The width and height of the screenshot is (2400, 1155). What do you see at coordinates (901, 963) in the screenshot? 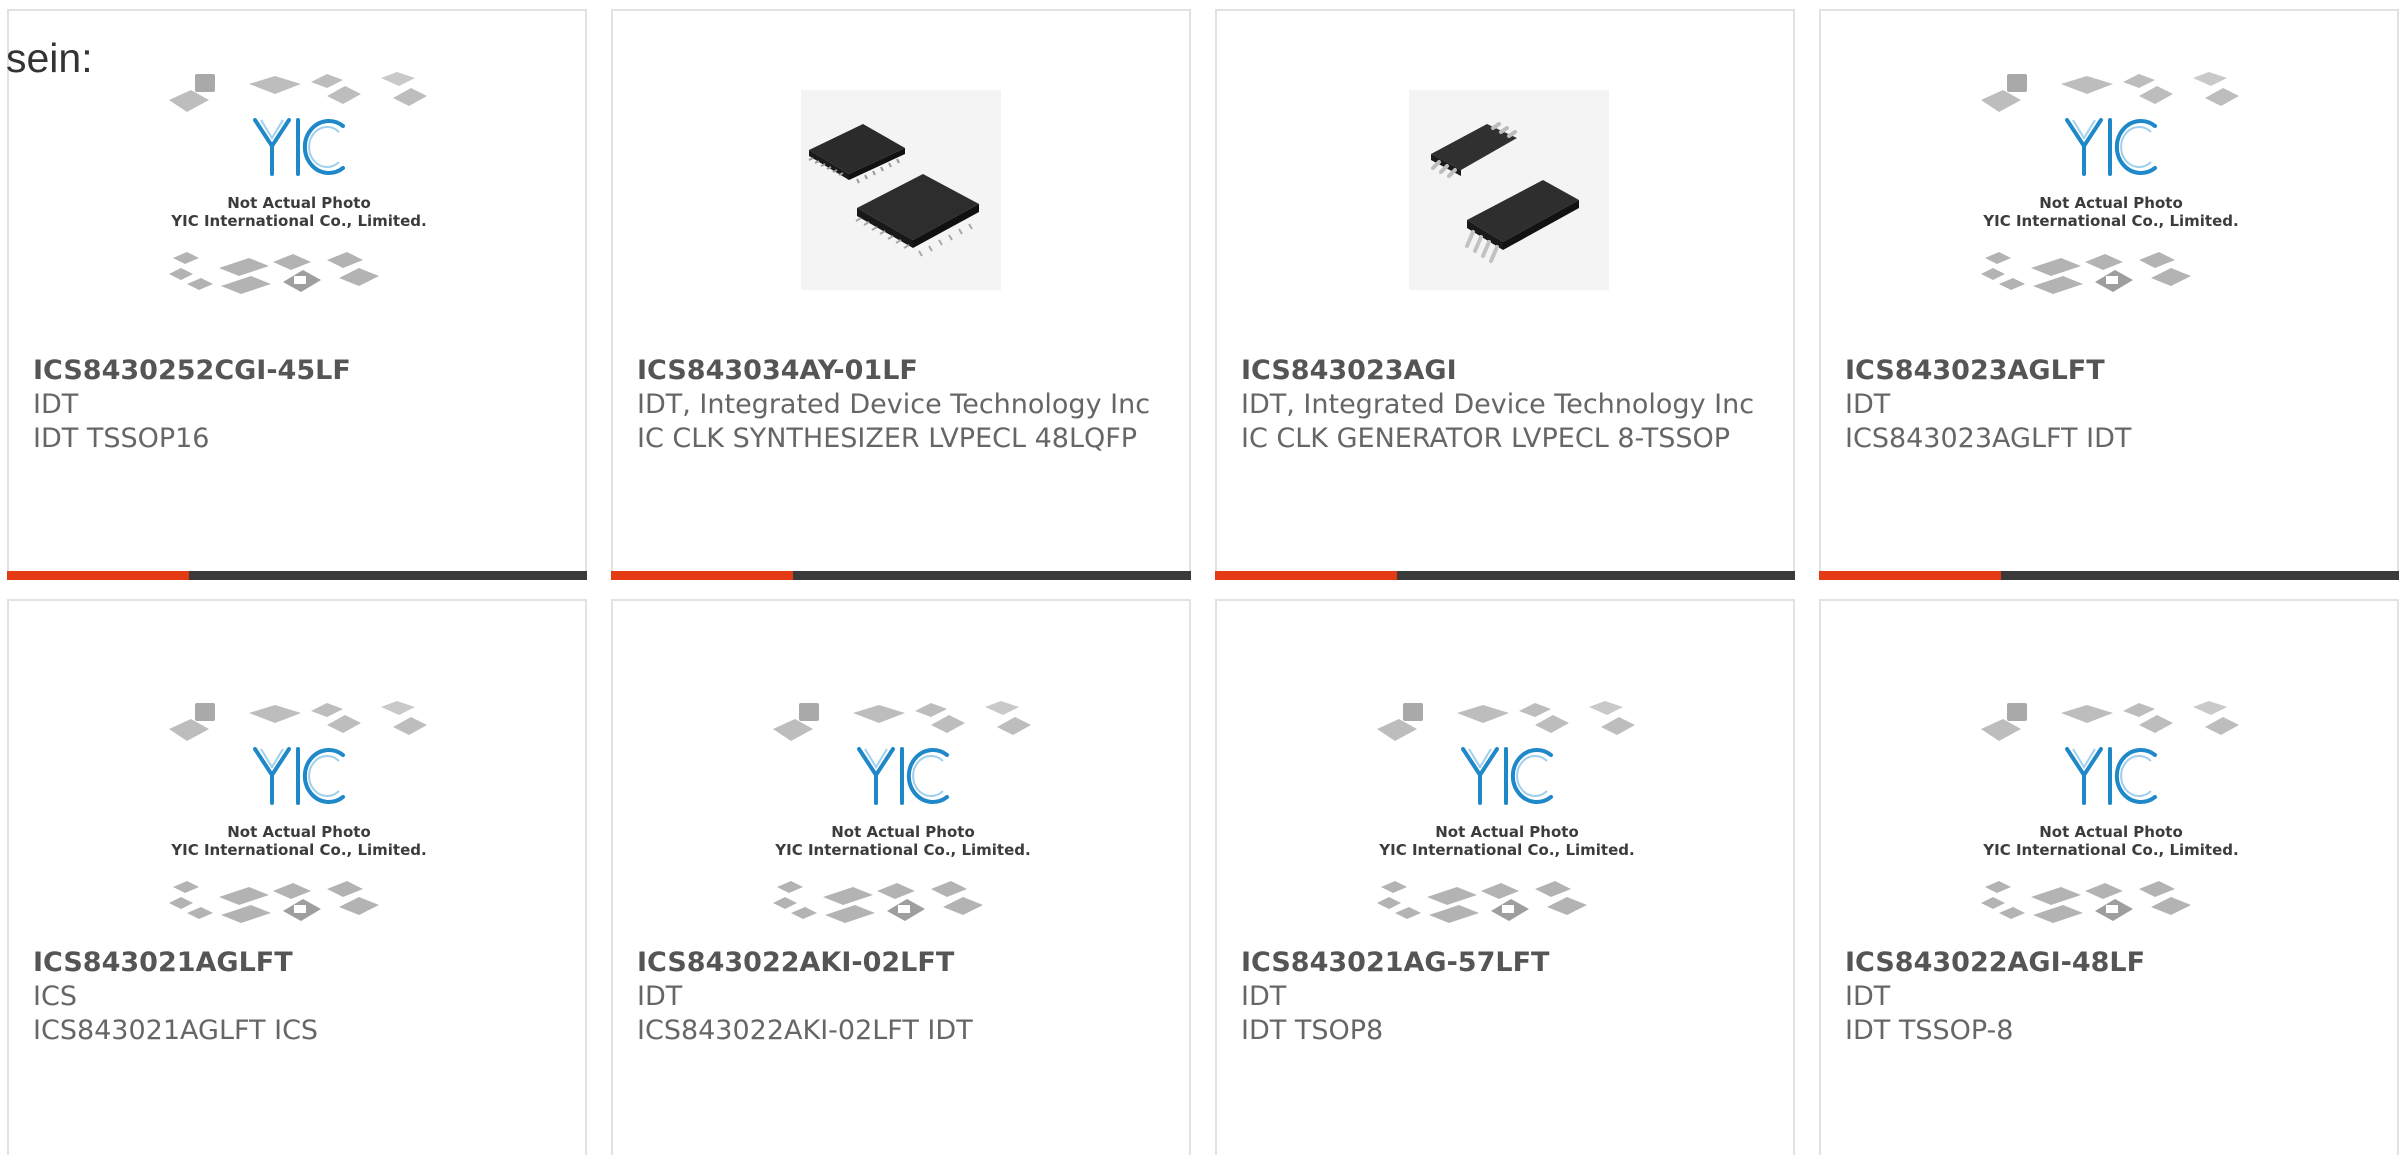
I see `product-part-number: ICS843022AKI-02LFT` at bounding box center [901, 963].